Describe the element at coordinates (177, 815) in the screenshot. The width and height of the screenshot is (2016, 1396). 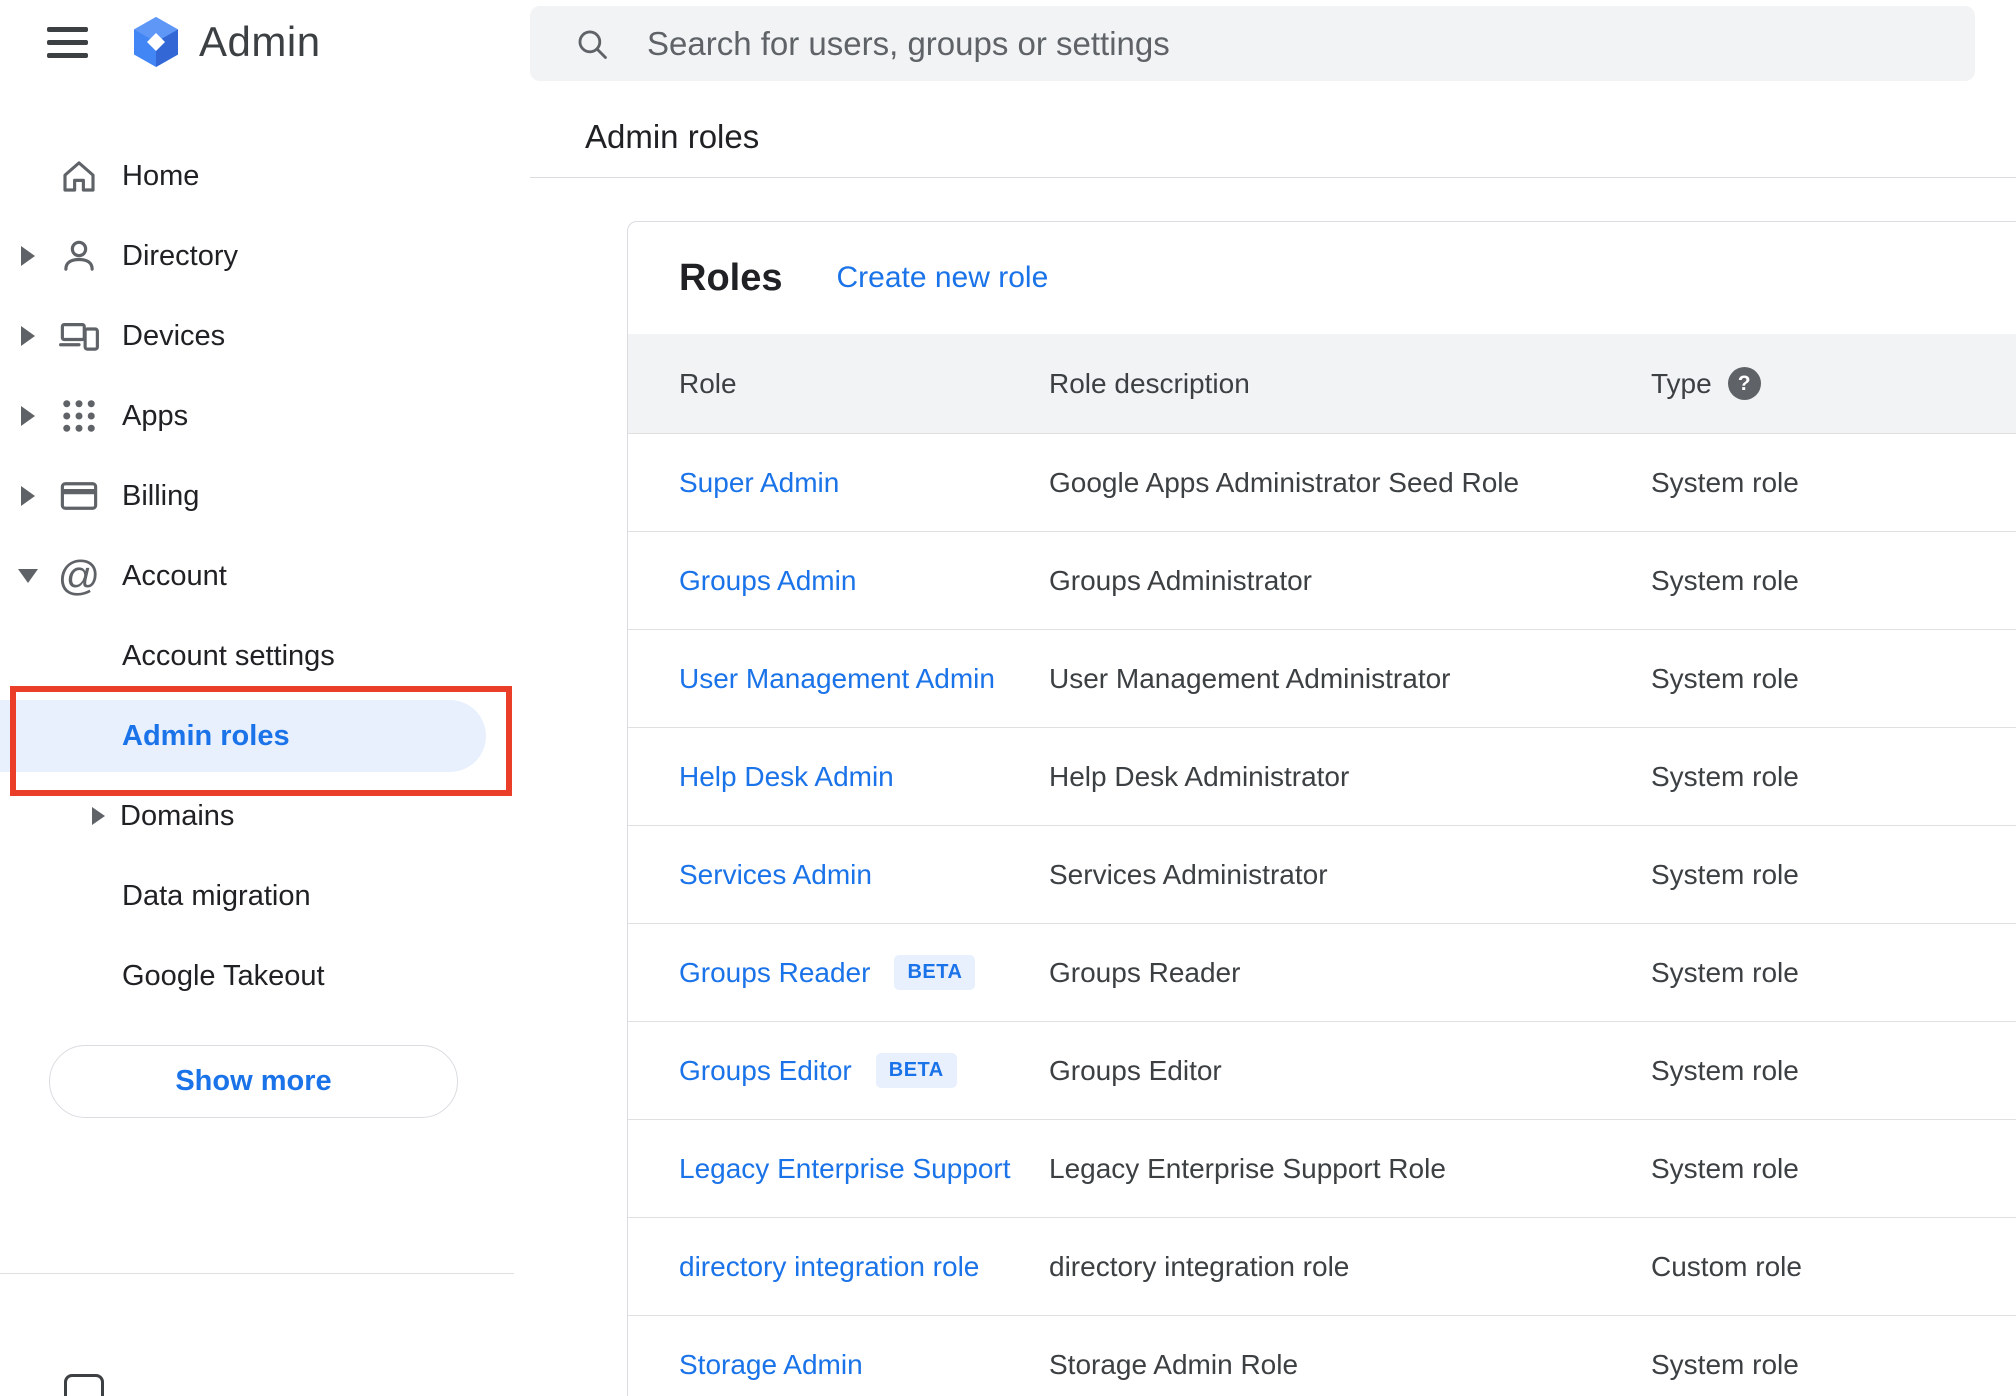
I see `sidebar-item-label: Domains` at that location.